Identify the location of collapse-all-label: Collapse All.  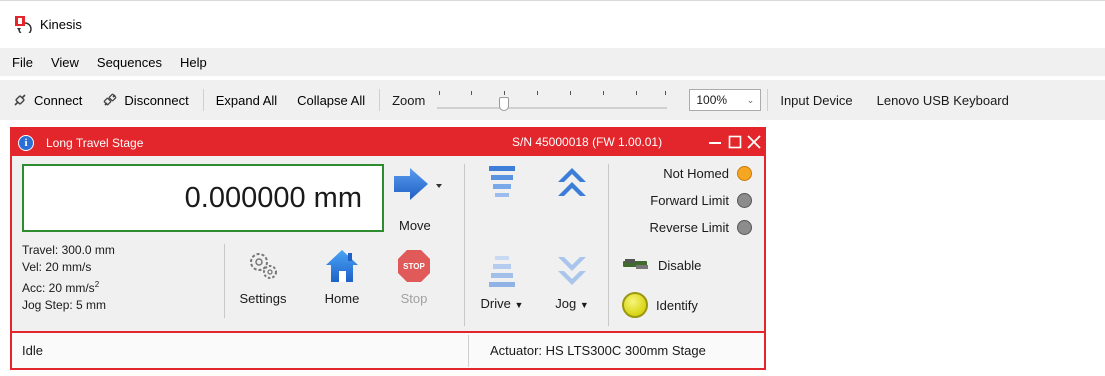
(331, 100).